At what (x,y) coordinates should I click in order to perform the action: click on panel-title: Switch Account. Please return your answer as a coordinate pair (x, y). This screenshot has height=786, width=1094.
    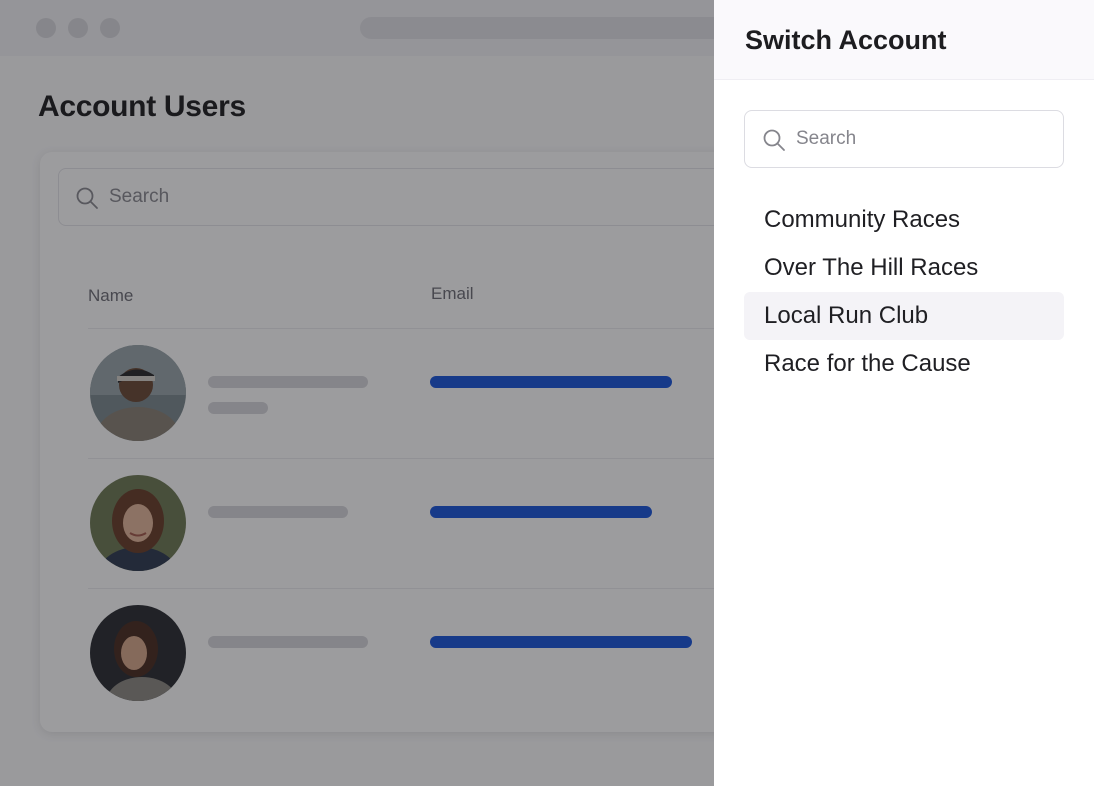
    Looking at the image, I should click on (846, 40).